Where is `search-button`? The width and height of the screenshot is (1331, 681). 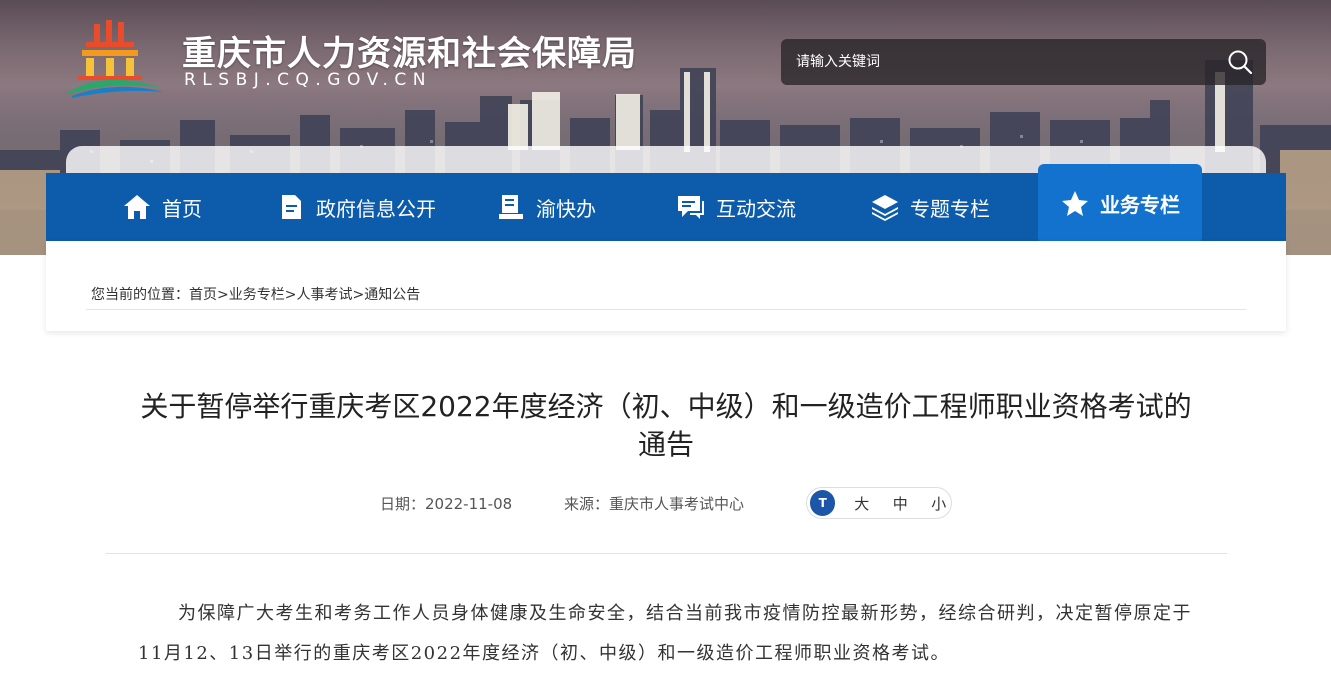
search-button is located at coordinates (1240, 62).